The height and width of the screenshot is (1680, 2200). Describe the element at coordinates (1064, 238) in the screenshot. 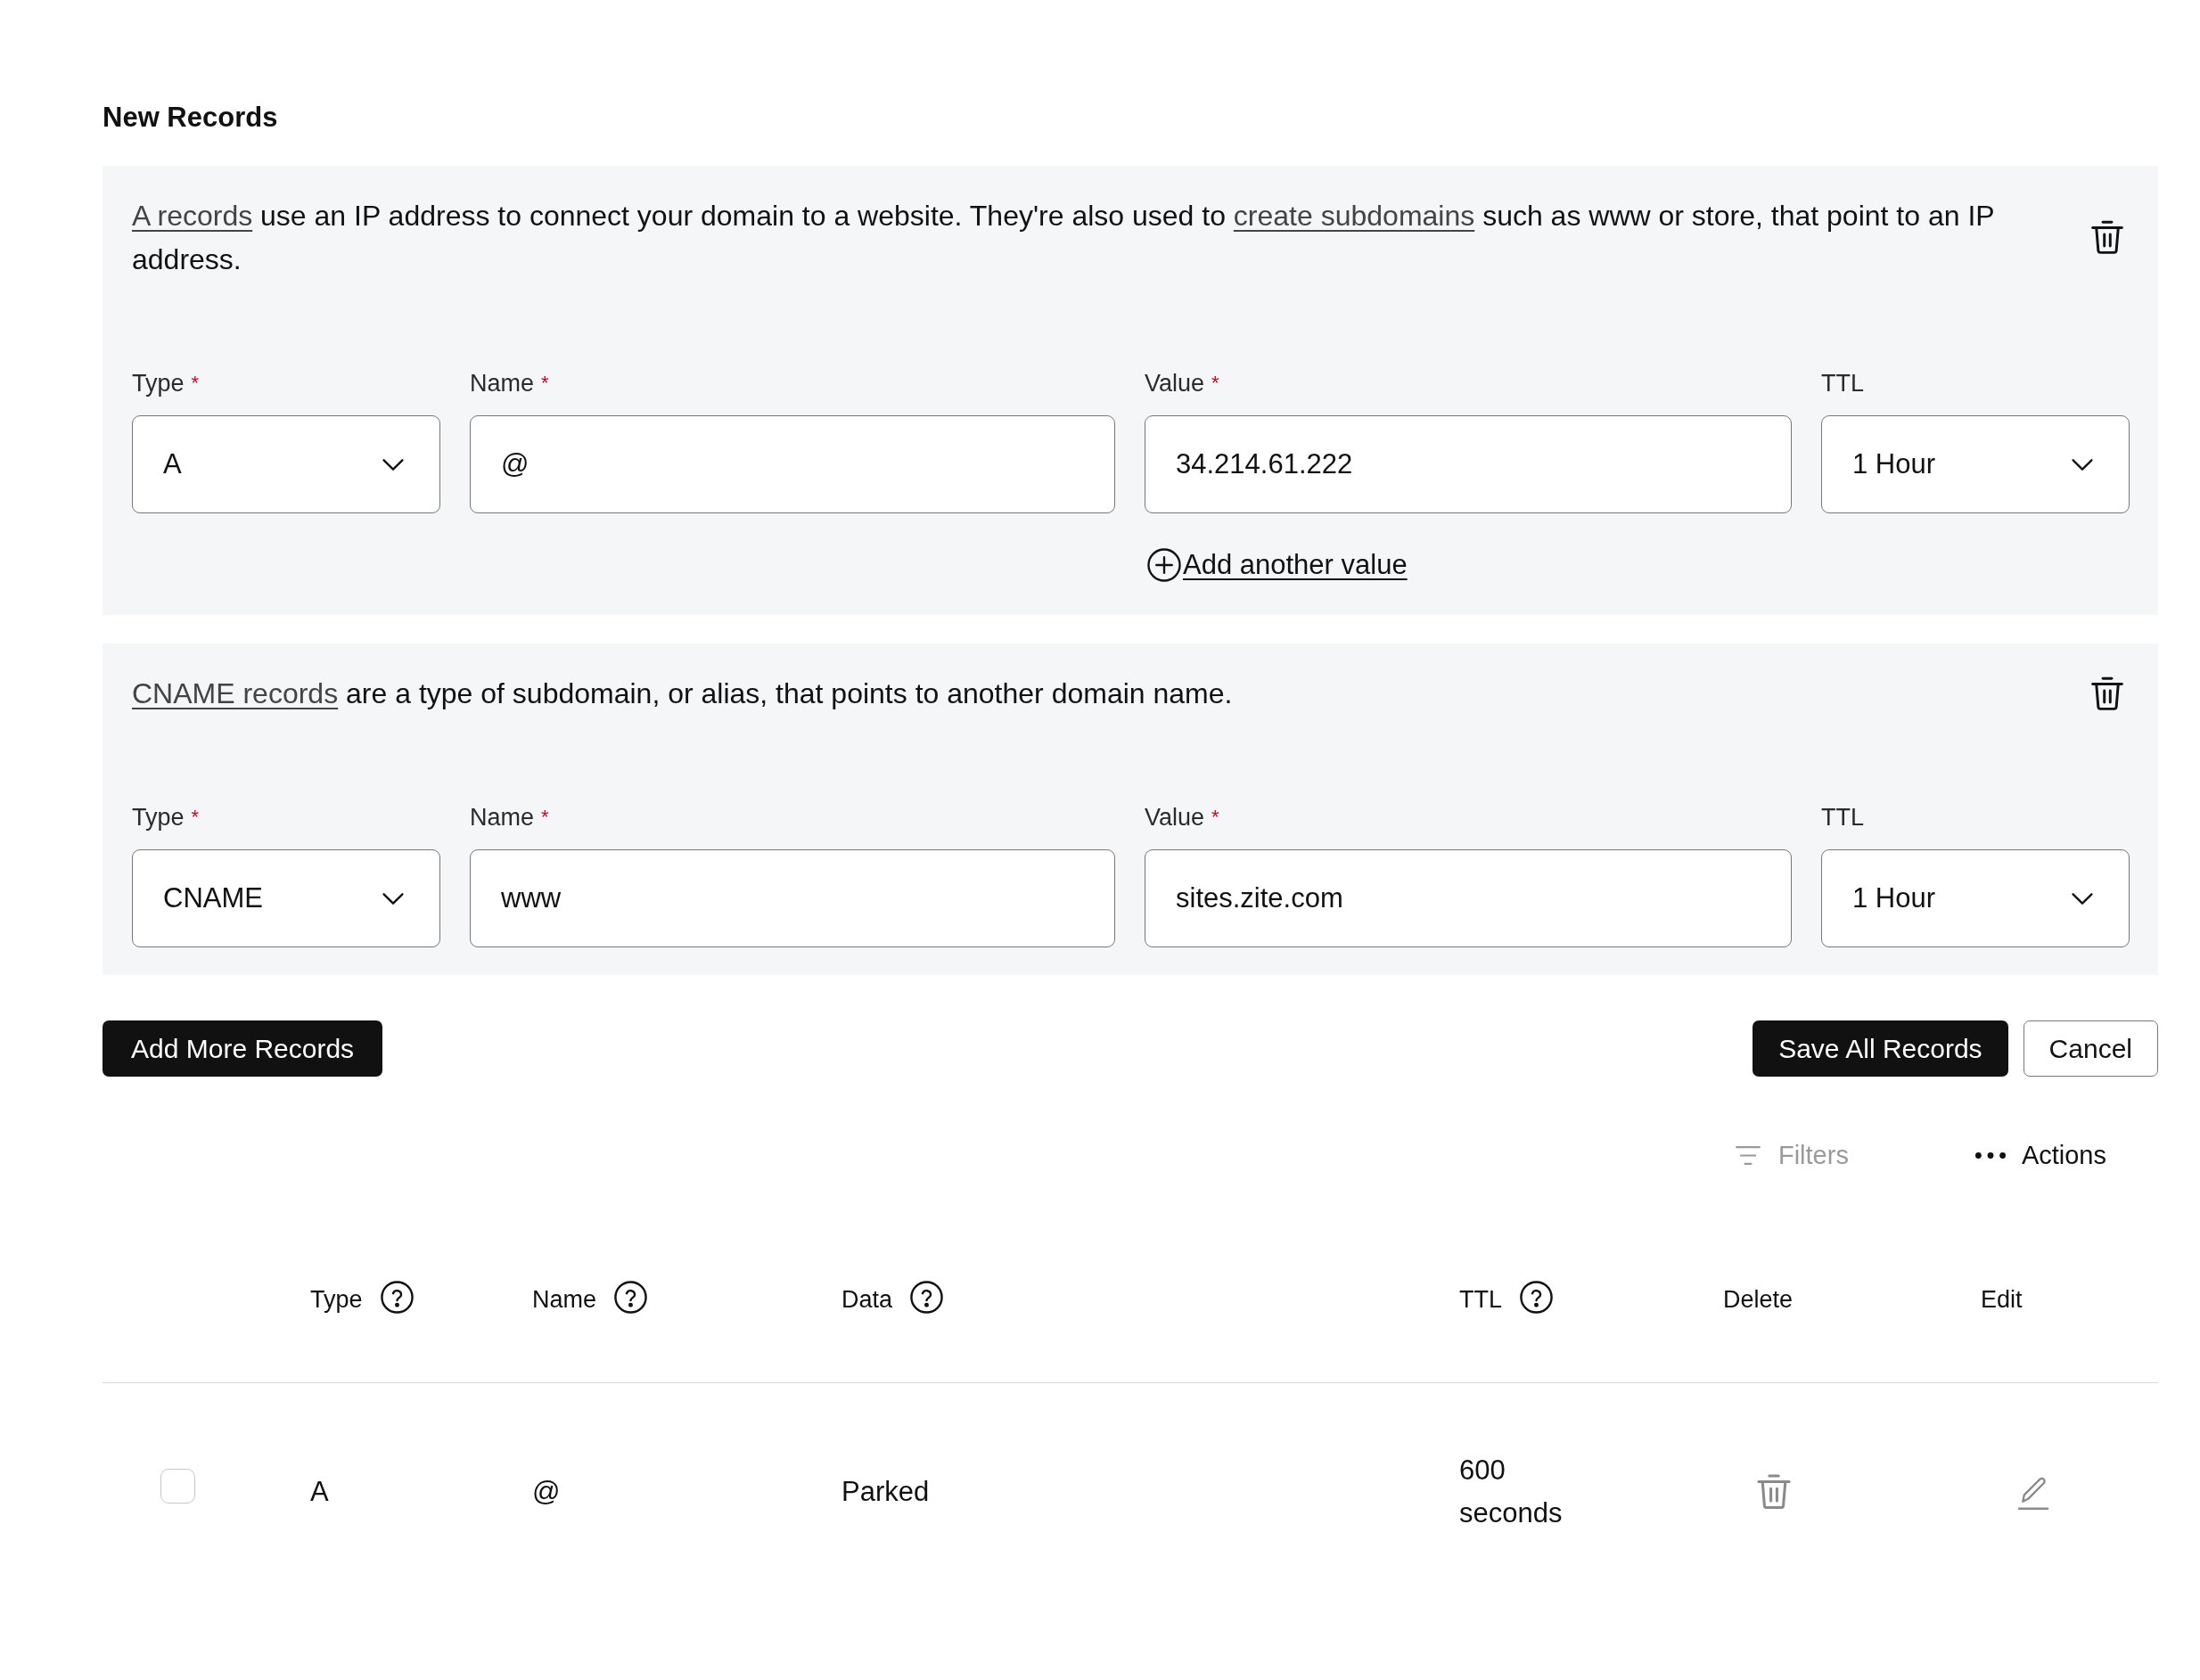

I see `record-description: A records use an IP address to connect your domain to a website. They're also used to create subdomains such as www or store, that point to an IP address.` at that location.